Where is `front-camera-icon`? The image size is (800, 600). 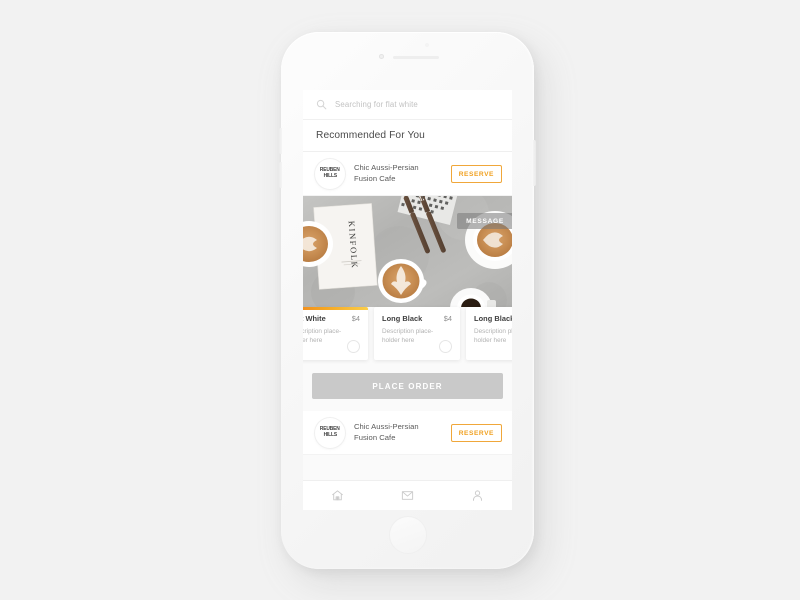
front-camera-icon is located at coordinates (381, 56).